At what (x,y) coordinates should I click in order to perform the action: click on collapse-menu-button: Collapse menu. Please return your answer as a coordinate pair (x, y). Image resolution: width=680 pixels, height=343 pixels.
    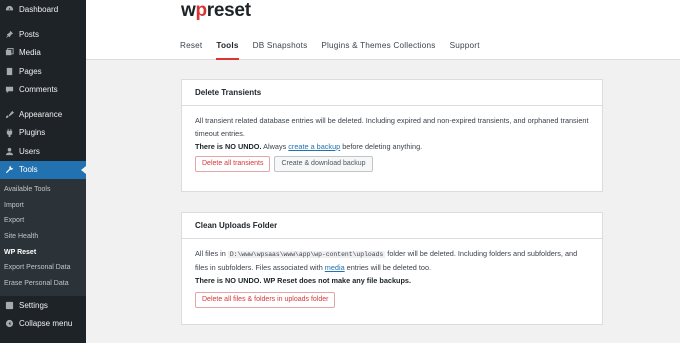
    Looking at the image, I should click on (43, 323).